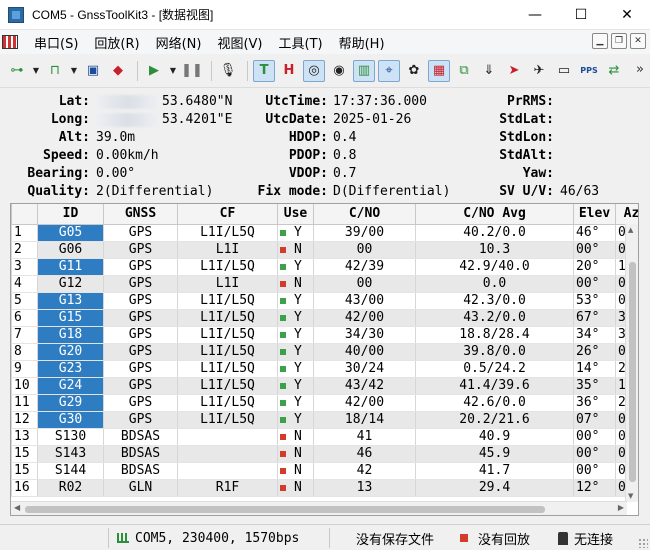 The width and height of the screenshot is (650, 550). I want to click on maximize-button: ☐, so click(581, 15).